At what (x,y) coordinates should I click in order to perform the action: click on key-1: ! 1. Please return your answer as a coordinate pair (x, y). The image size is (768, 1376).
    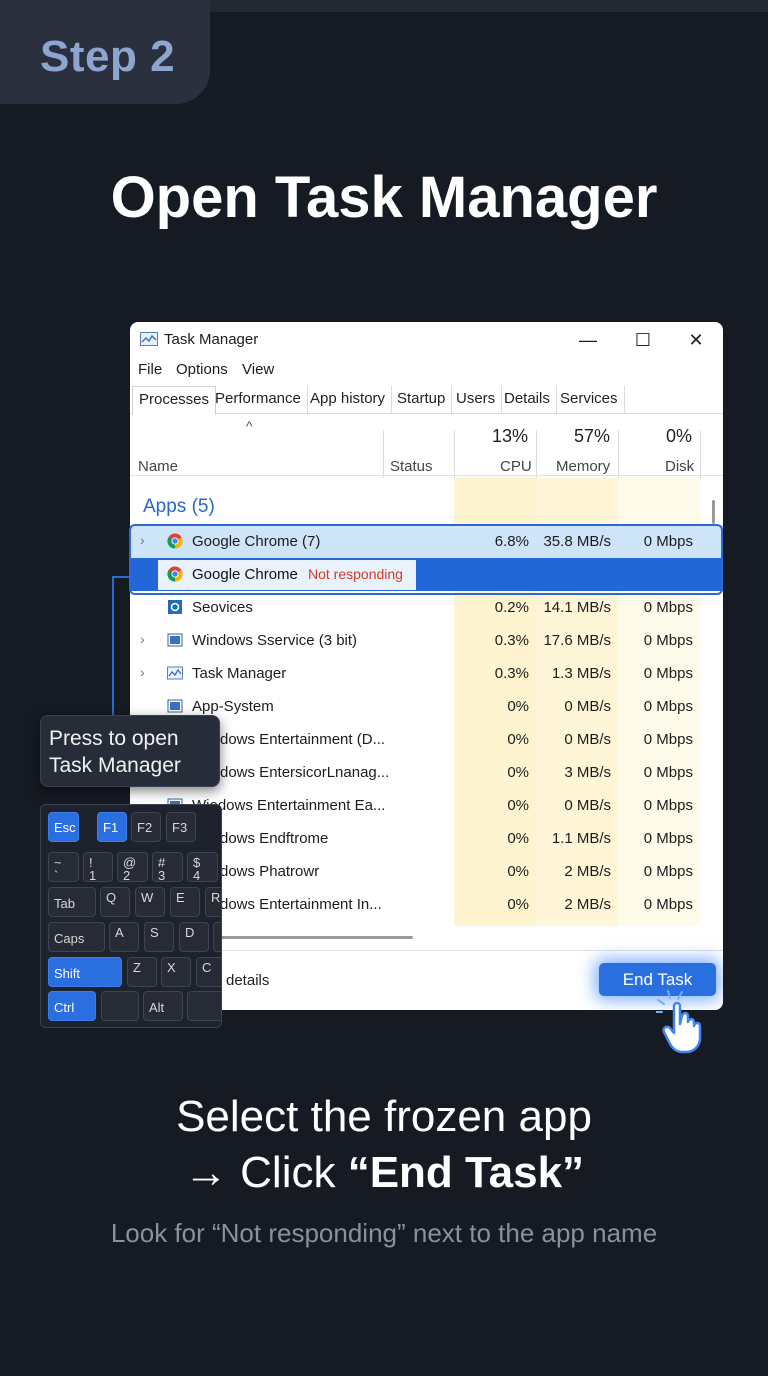
    Looking at the image, I should click on (98, 867).